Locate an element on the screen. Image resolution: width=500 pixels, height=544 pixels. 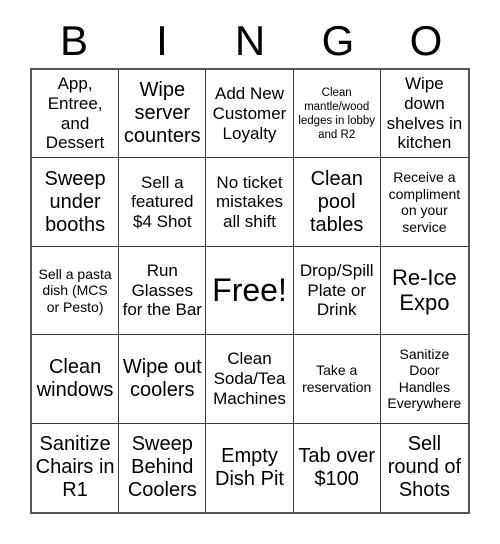
bingo-cell: Clean Soda/Tea Machines is located at coordinates (250, 379).